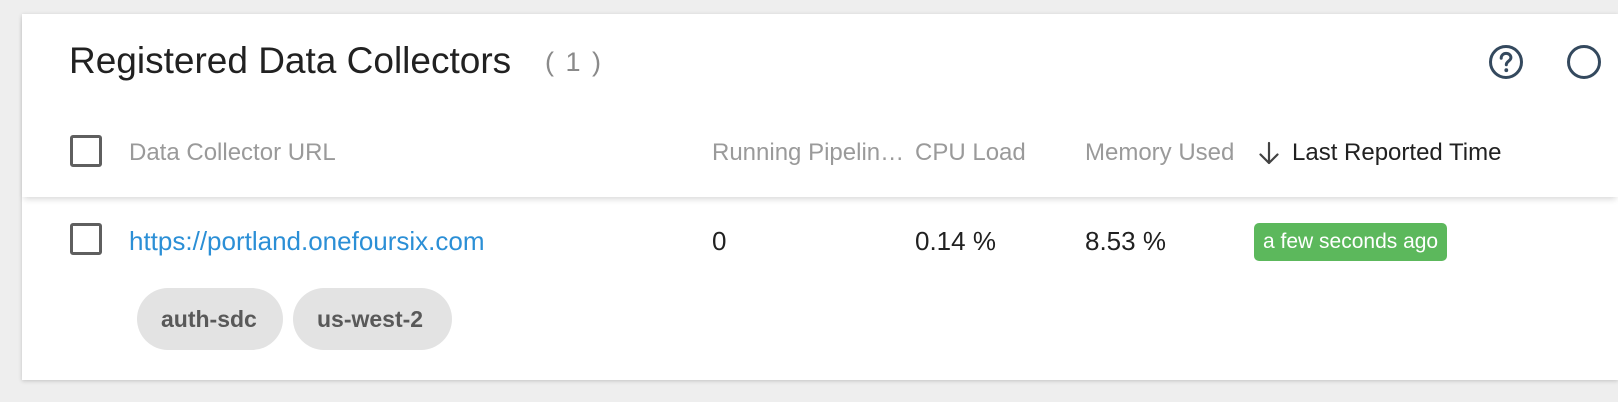 The image size is (1618, 402). What do you see at coordinates (232, 153) in the screenshot?
I see `column-header-url: Data Collector URL` at bounding box center [232, 153].